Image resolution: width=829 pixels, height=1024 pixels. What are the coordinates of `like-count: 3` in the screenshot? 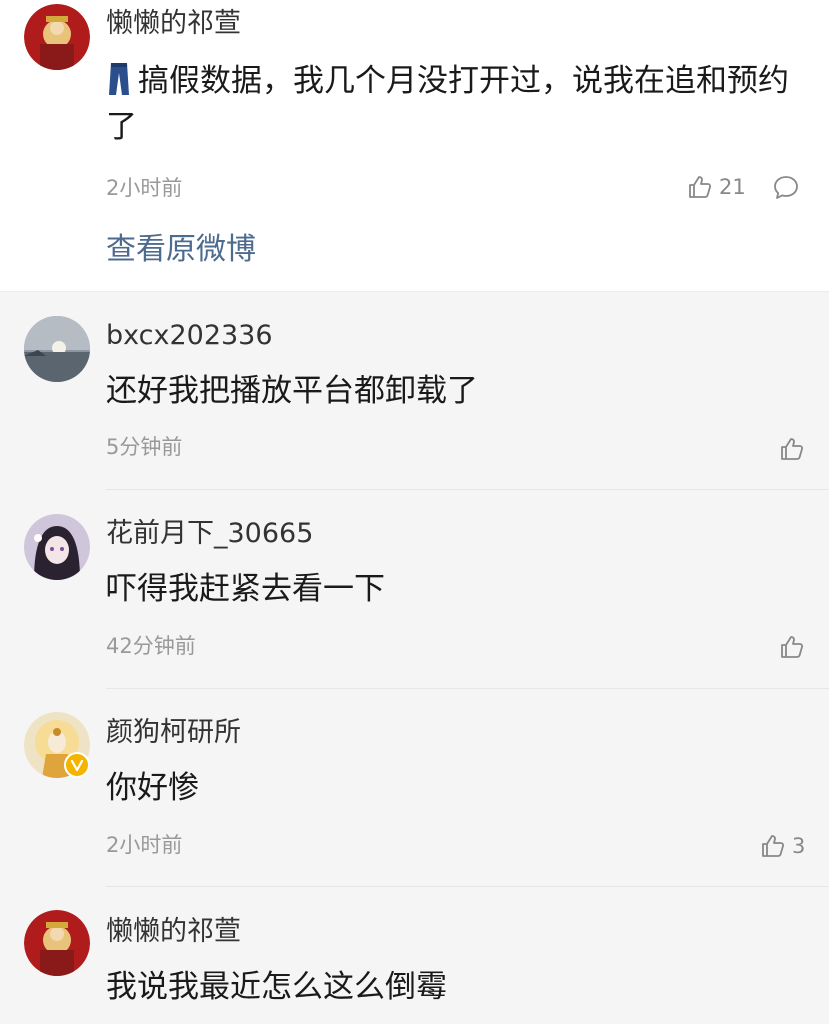 It's located at (799, 846).